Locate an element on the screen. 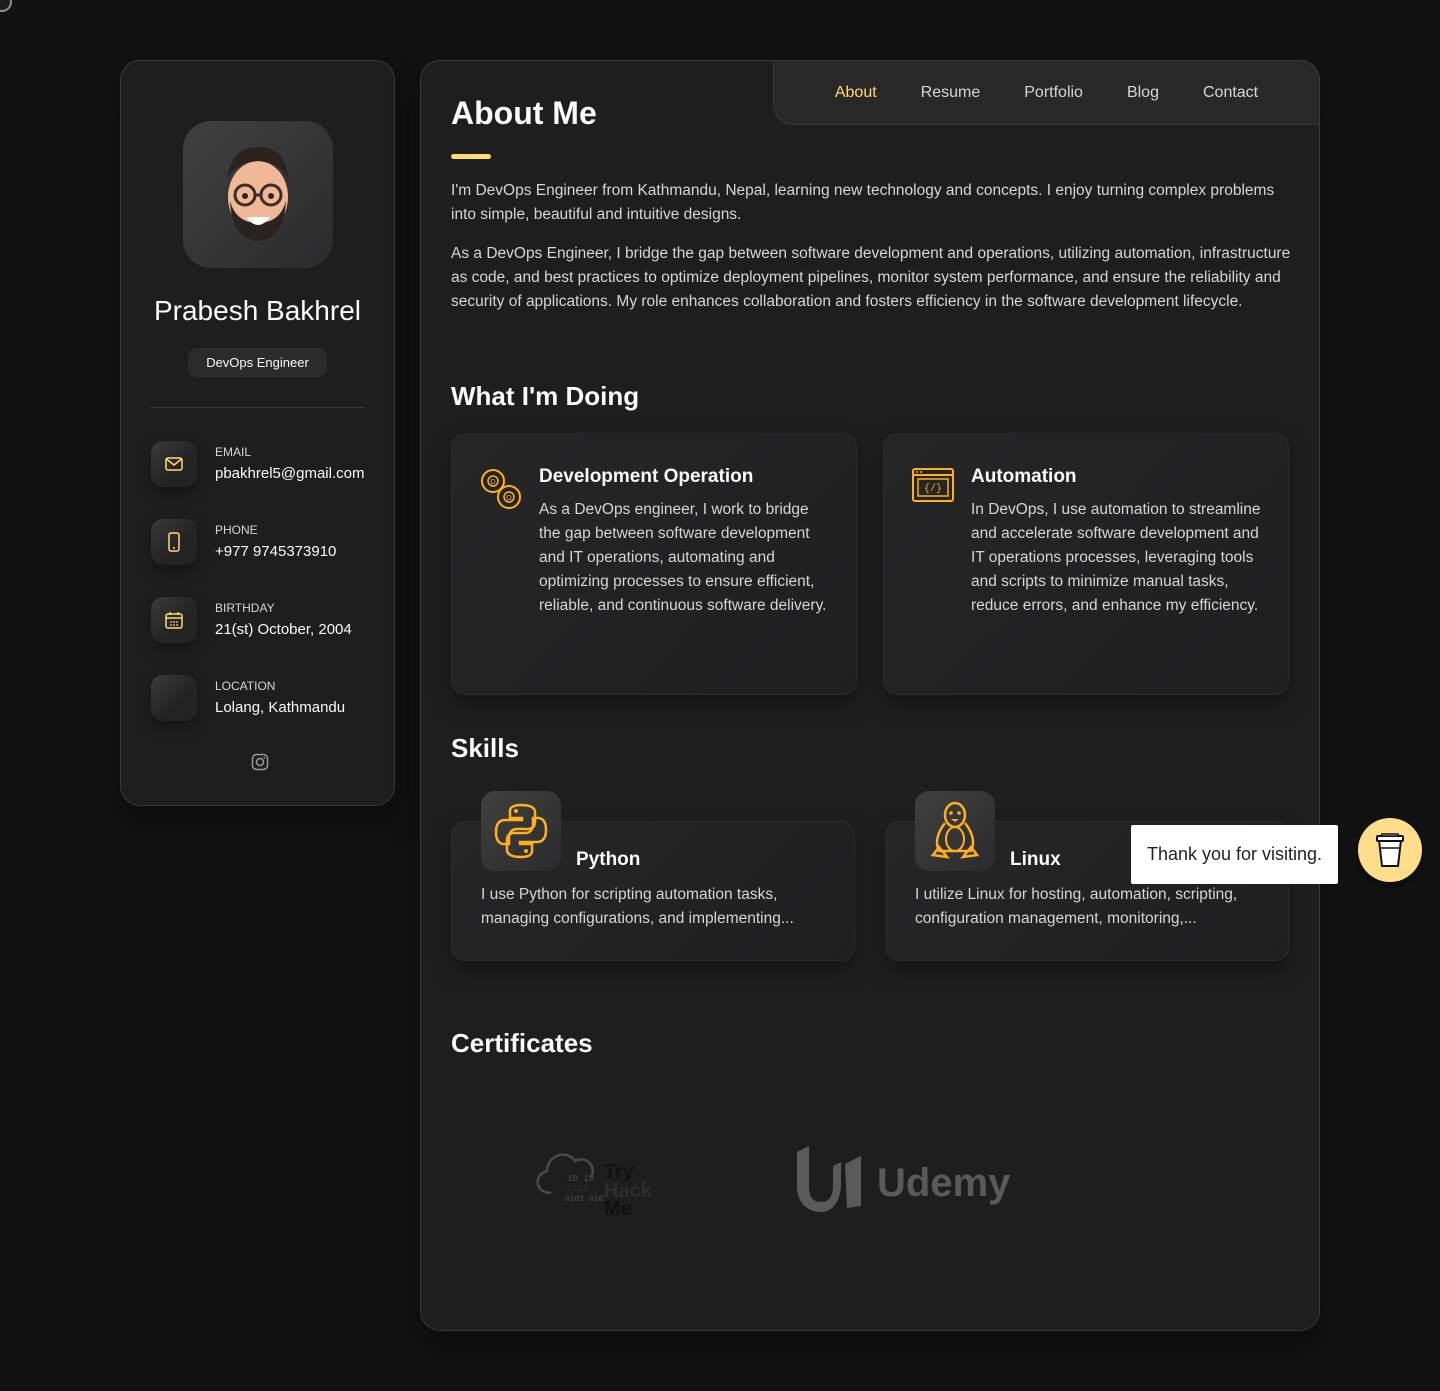  contact-label: Phone is located at coordinates (236, 530).